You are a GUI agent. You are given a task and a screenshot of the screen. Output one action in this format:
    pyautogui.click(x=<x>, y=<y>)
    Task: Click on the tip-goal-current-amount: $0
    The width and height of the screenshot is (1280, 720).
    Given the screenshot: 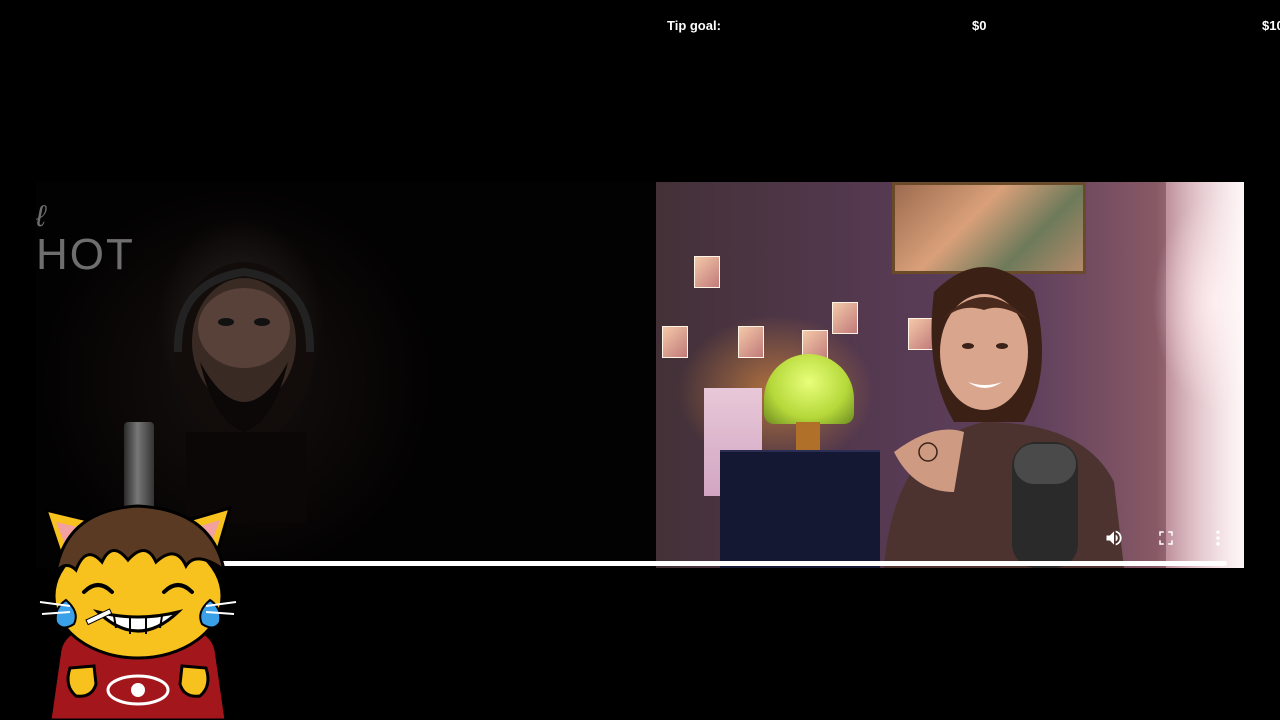 What is the action you would take?
    pyautogui.click(x=979, y=25)
    